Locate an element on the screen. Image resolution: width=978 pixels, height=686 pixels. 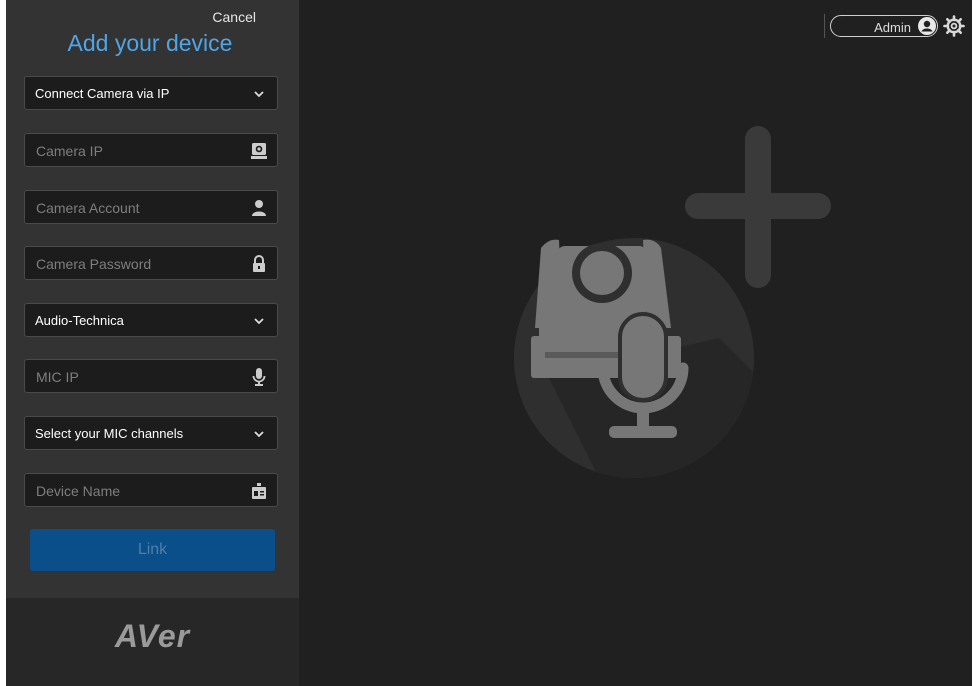
sidebar-footer: AVer is located at coordinates (152, 642).